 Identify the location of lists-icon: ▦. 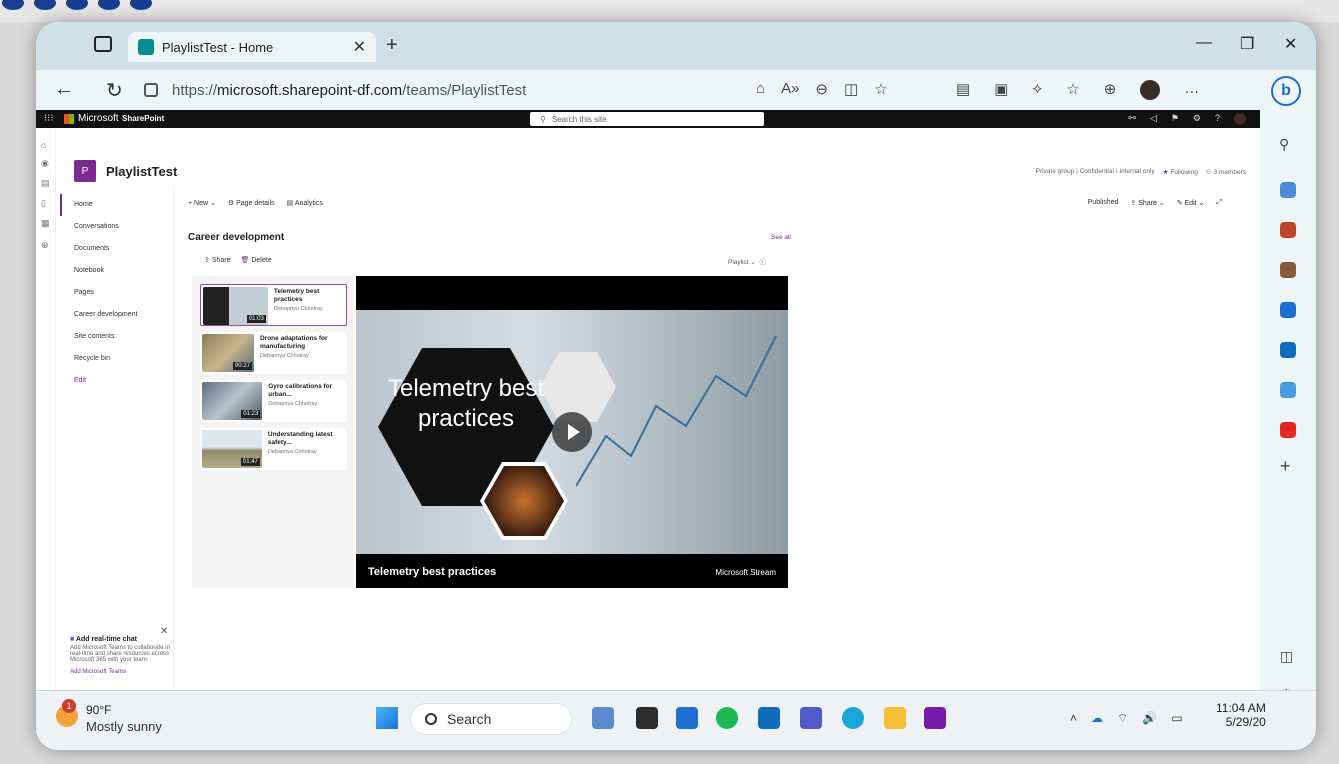
(45, 223).